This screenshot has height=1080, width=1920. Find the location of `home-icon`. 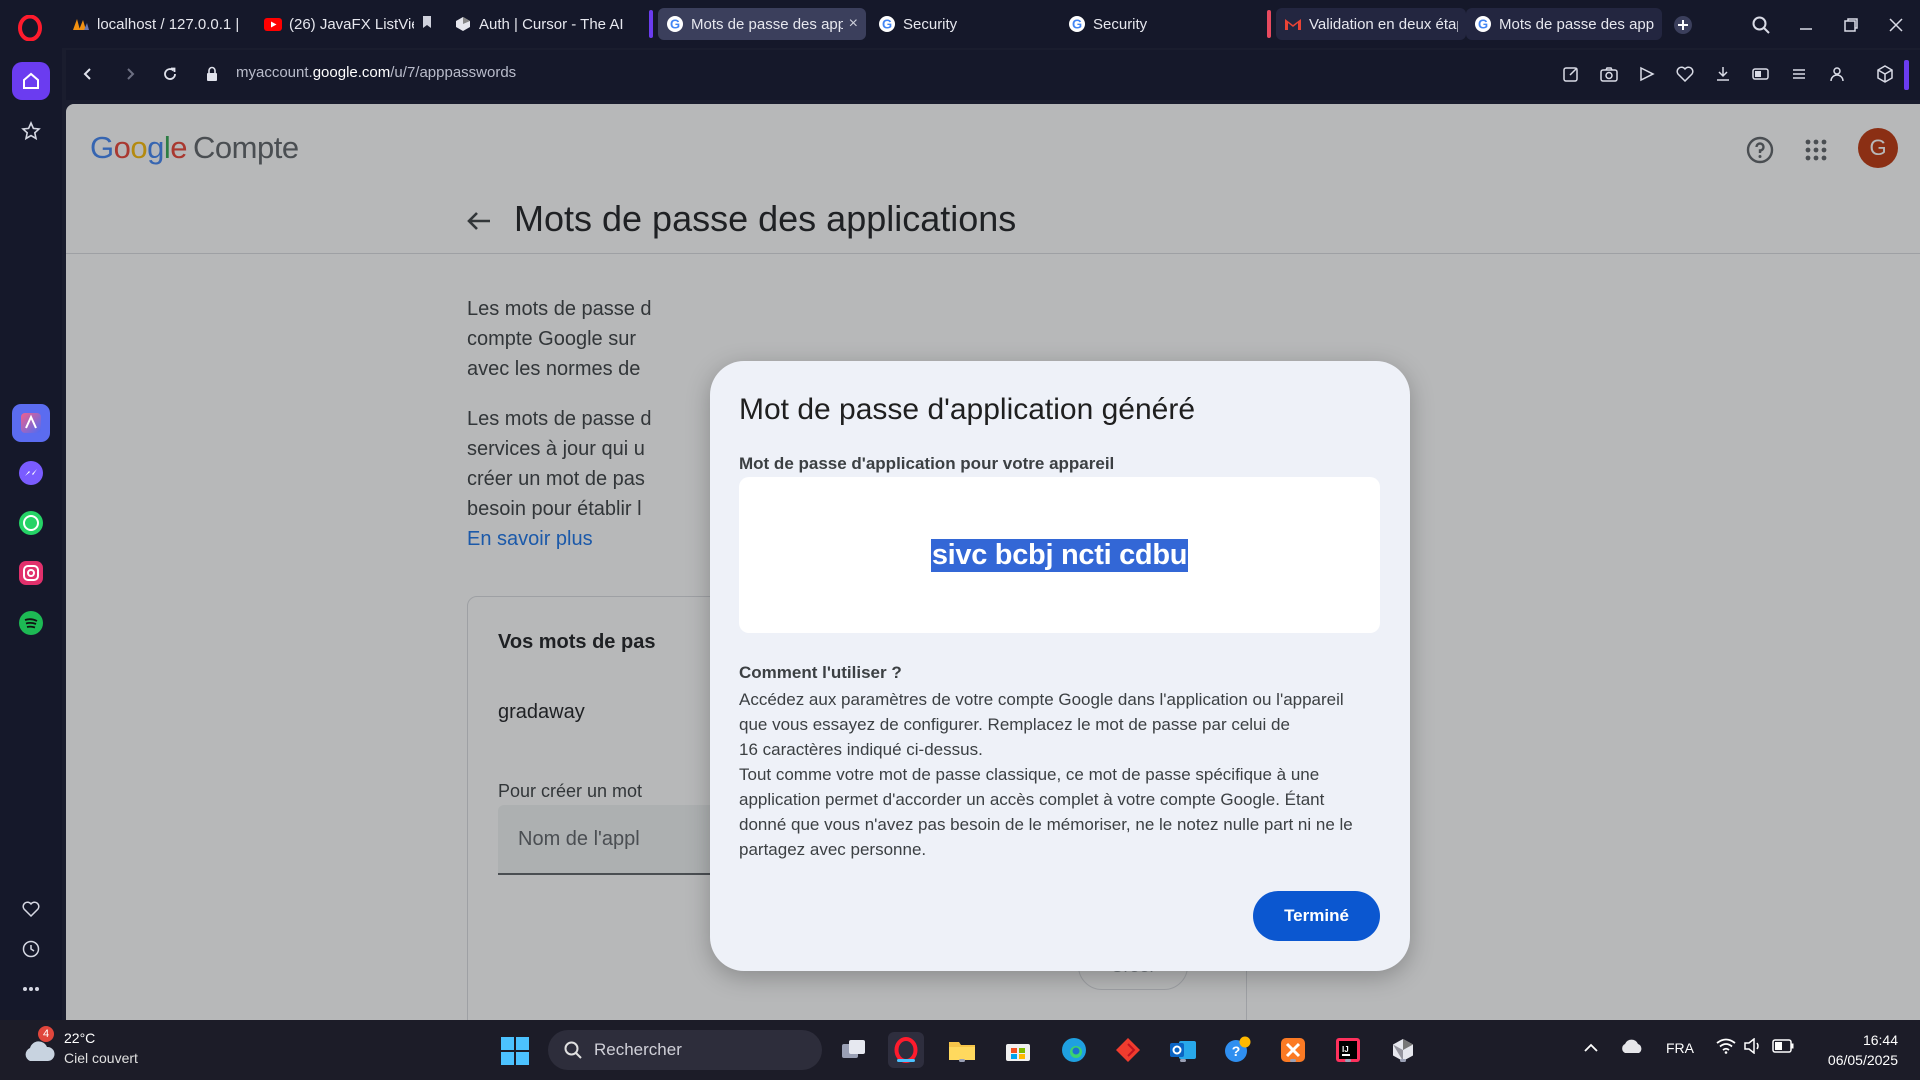

home-icon is located at coordinates (31, 81).